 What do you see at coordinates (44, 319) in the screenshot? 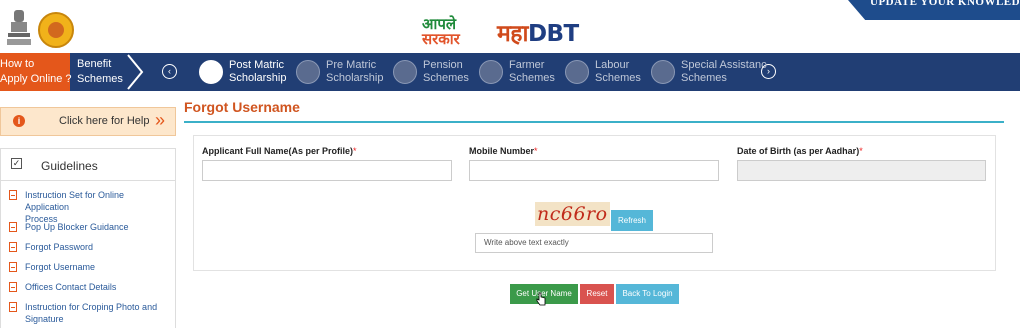
I see `link-line2: Signature` at bounding box center [44, 319].